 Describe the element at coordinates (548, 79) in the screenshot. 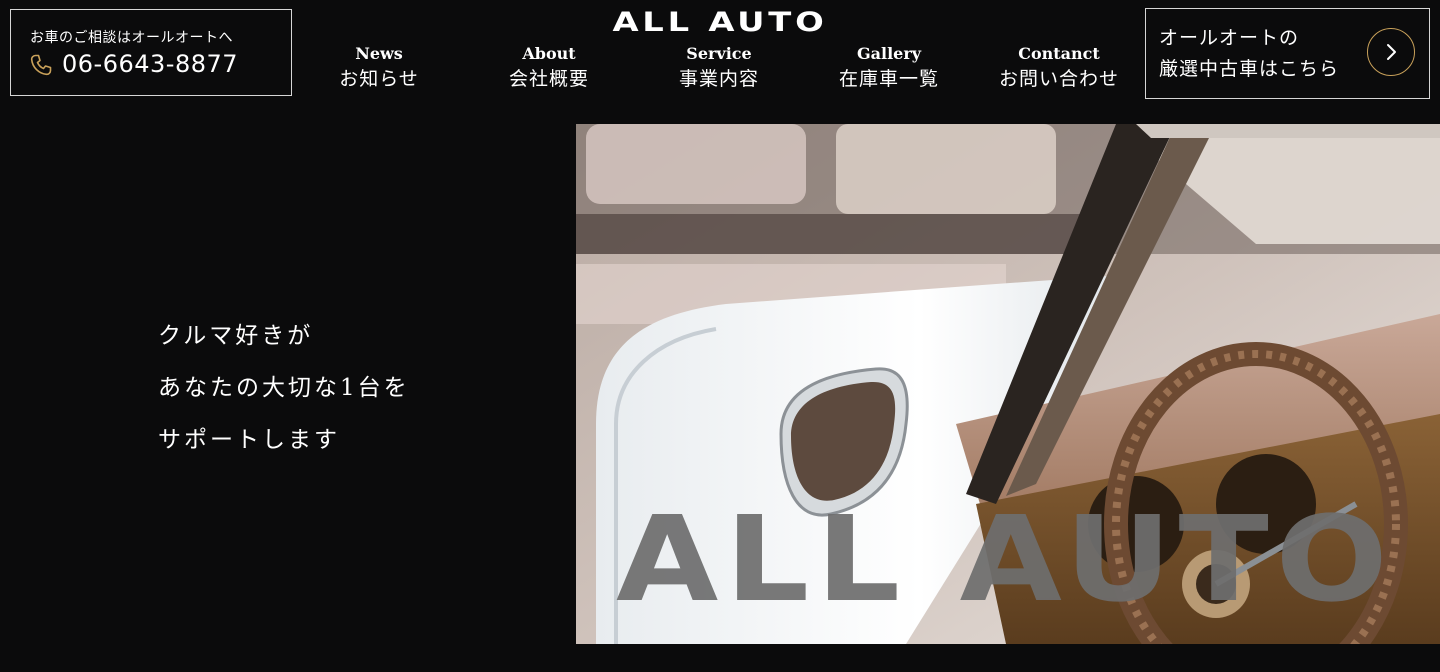

I see `nav-label-ja: 会社概要` at that location.